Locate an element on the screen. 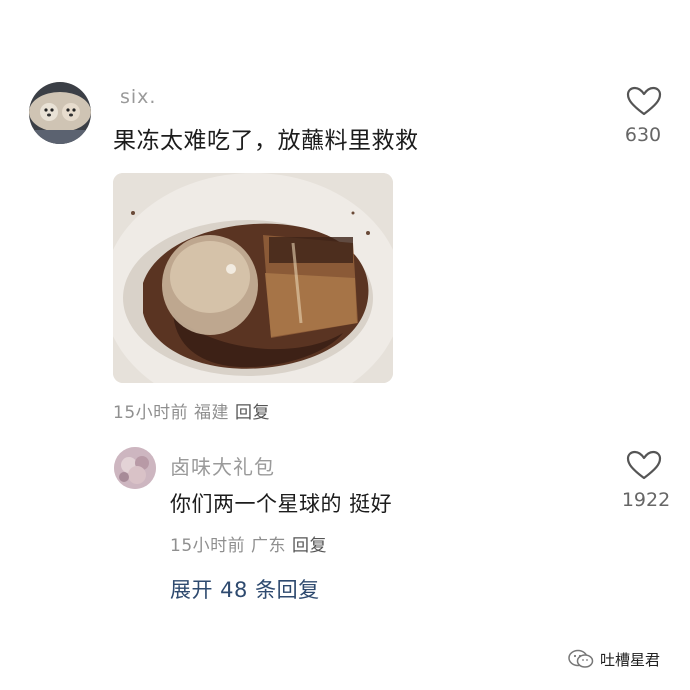 Image resolution: width=690 pixels, height=690 pixels. location: 广东 is located at coordinates (269, 546).